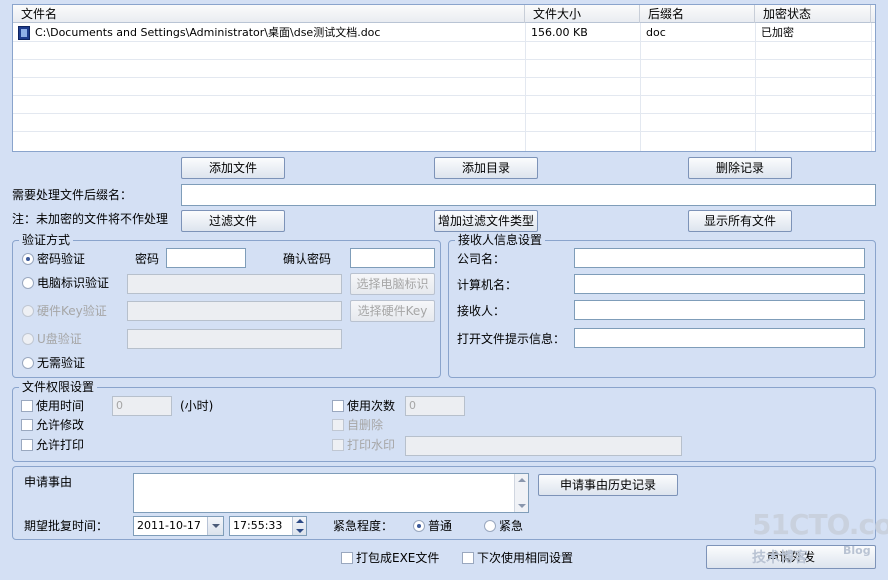 The width and height of the screenshot is (888, 580). What do you see at coordinates (371, 406) in the screenshot?
I see `use-count-label: 使用次数` at bounding box center [371, 406].